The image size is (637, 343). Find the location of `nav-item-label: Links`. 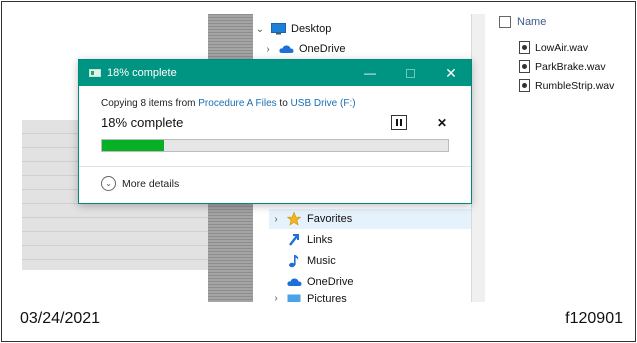

nav-item-label: Links is located at coordinates (320, 240).